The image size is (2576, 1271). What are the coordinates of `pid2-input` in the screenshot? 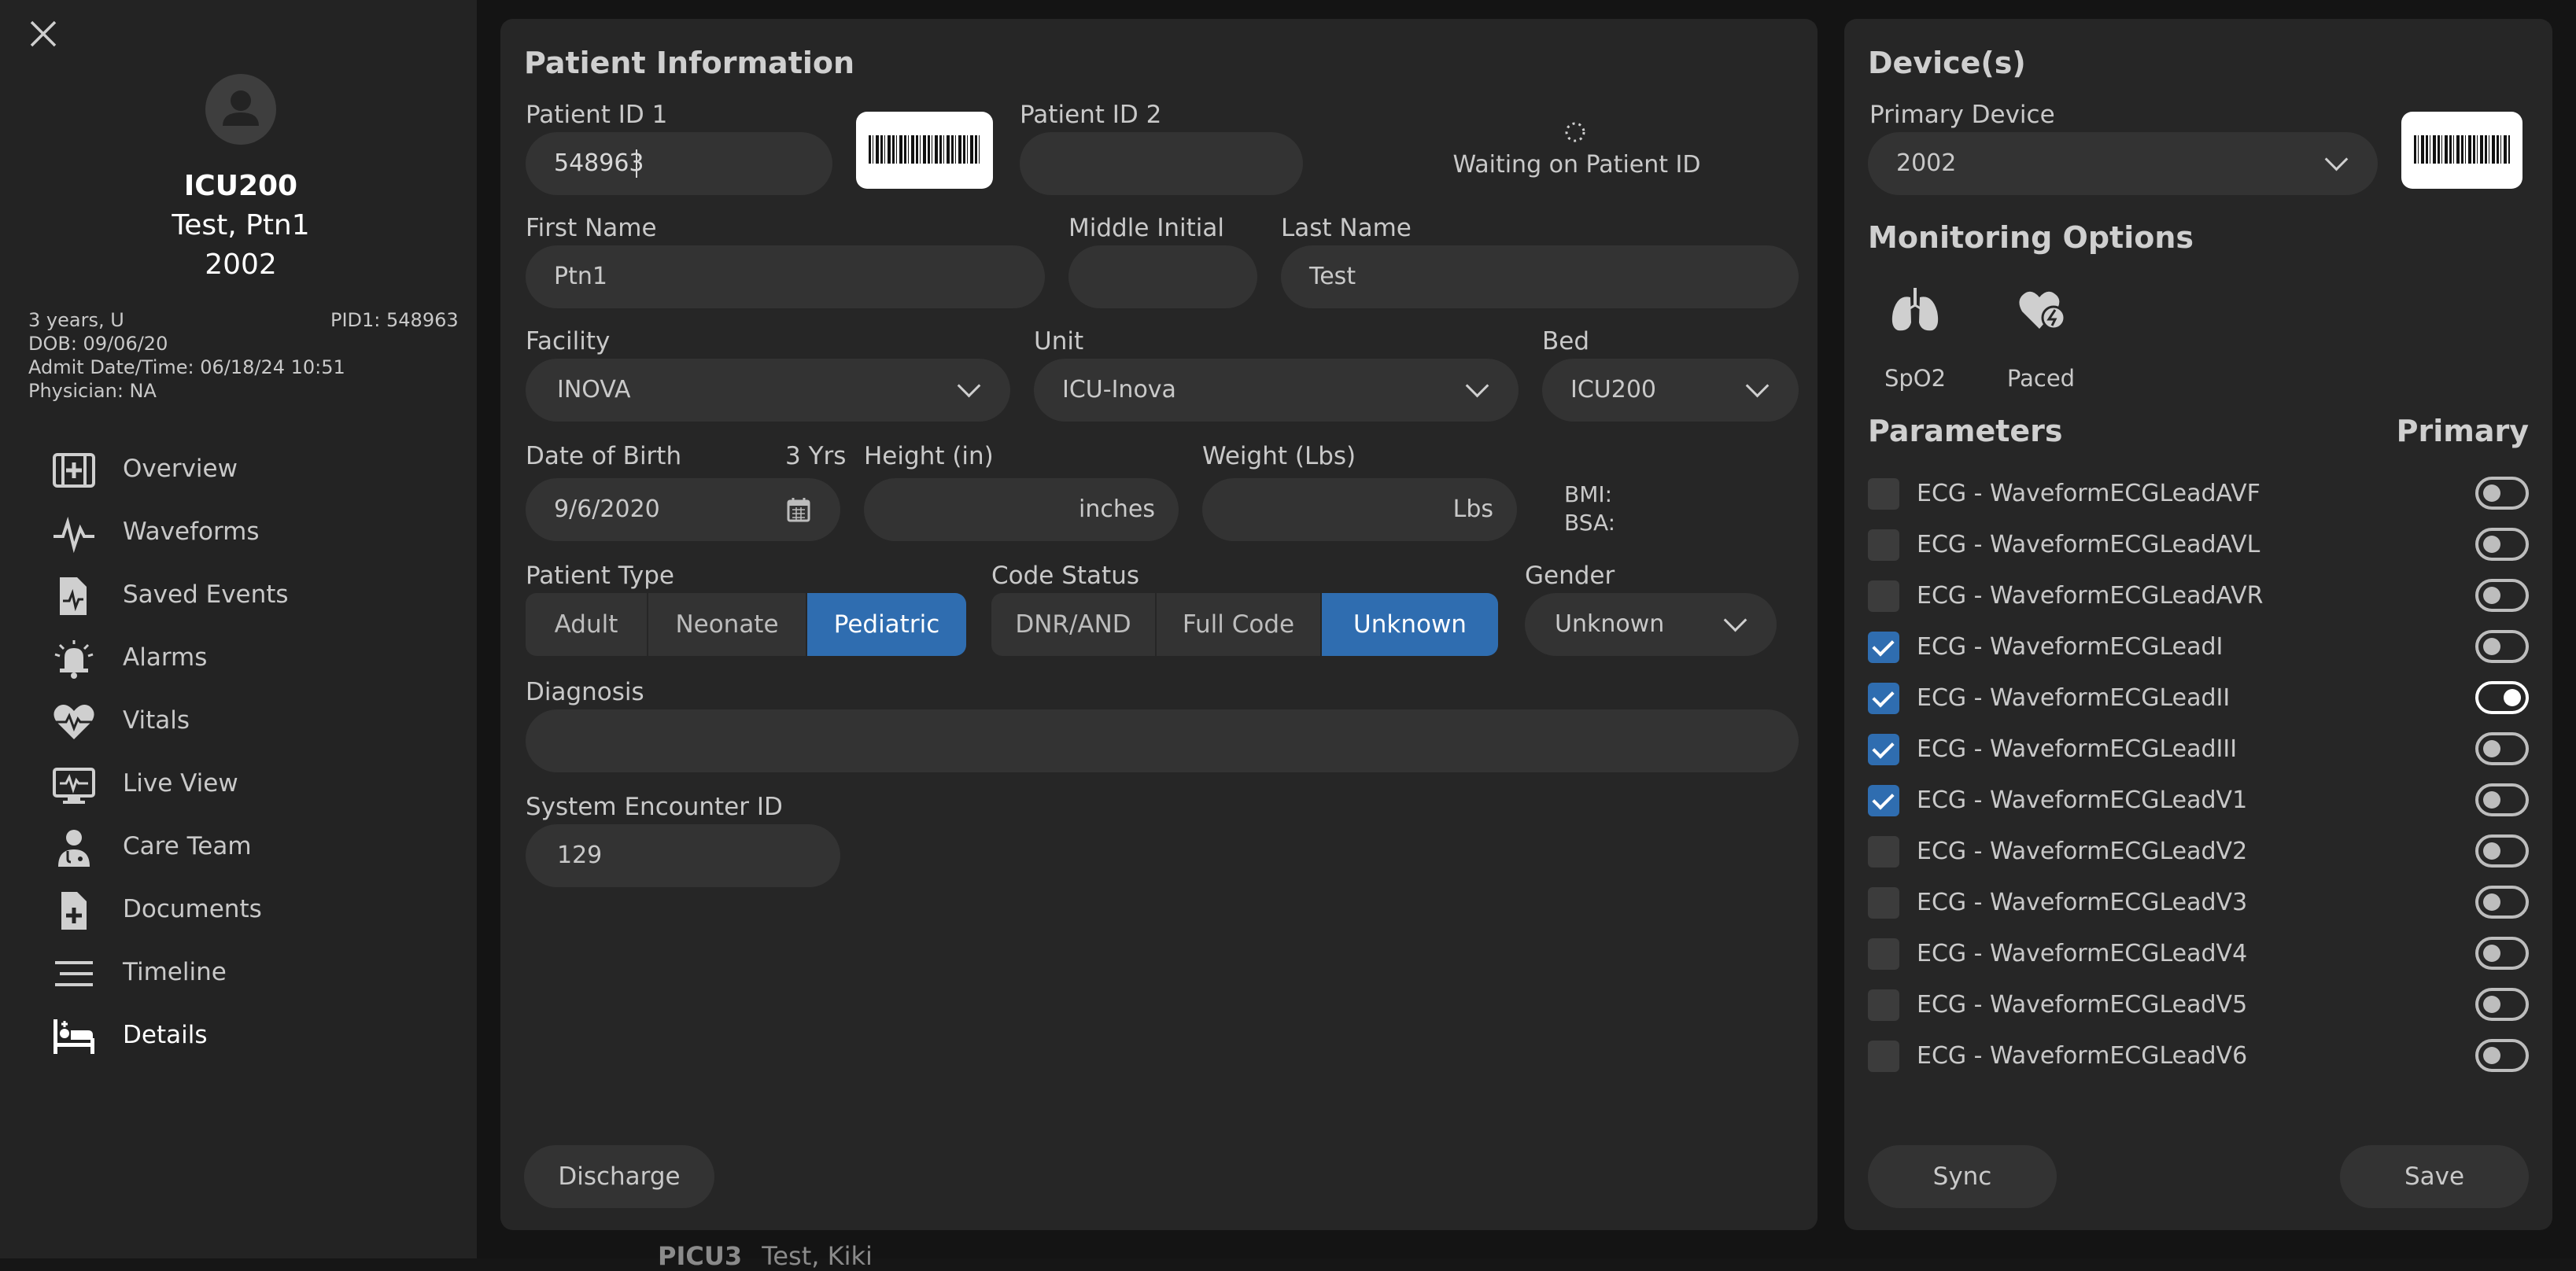 It's located at (1161, 163).